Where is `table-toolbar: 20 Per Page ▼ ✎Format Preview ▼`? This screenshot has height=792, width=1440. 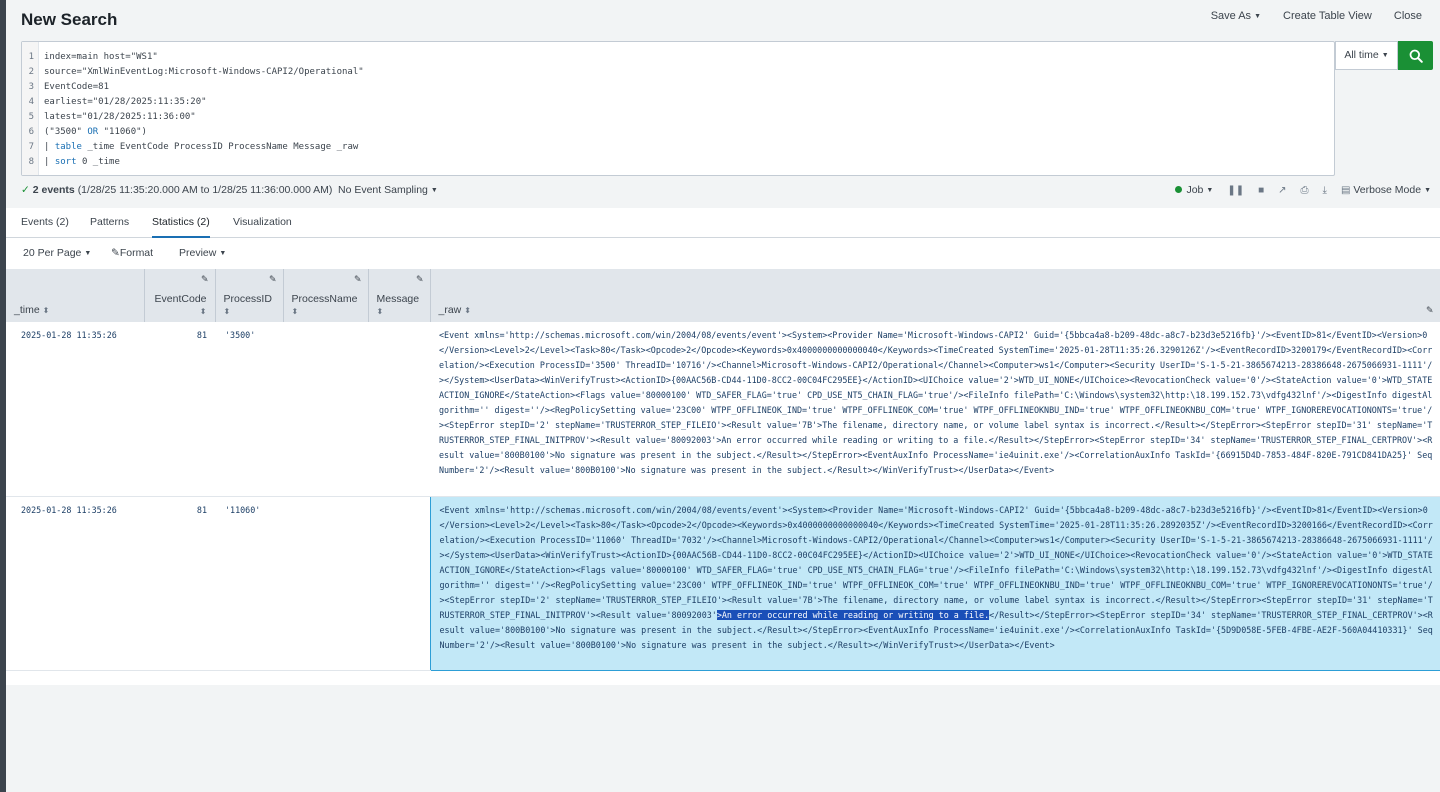 table-toolbar: 20 Per Page ▼ ✎Format Preview ▼ is located at coordinates (723, 253).